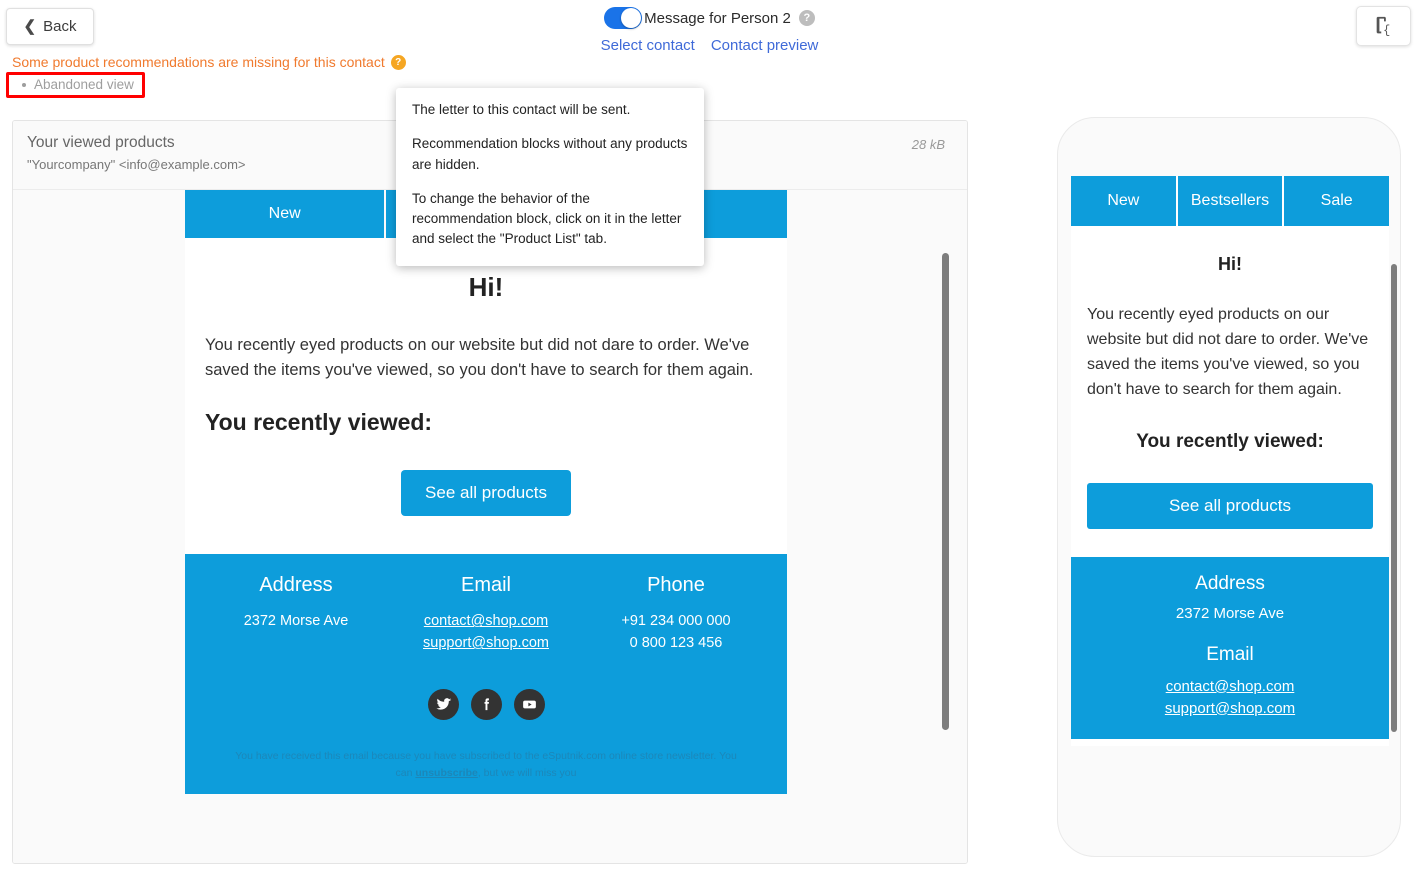 This screenshot has height=883, width=1419. I want to click on twitter-link, so click(443, 704).